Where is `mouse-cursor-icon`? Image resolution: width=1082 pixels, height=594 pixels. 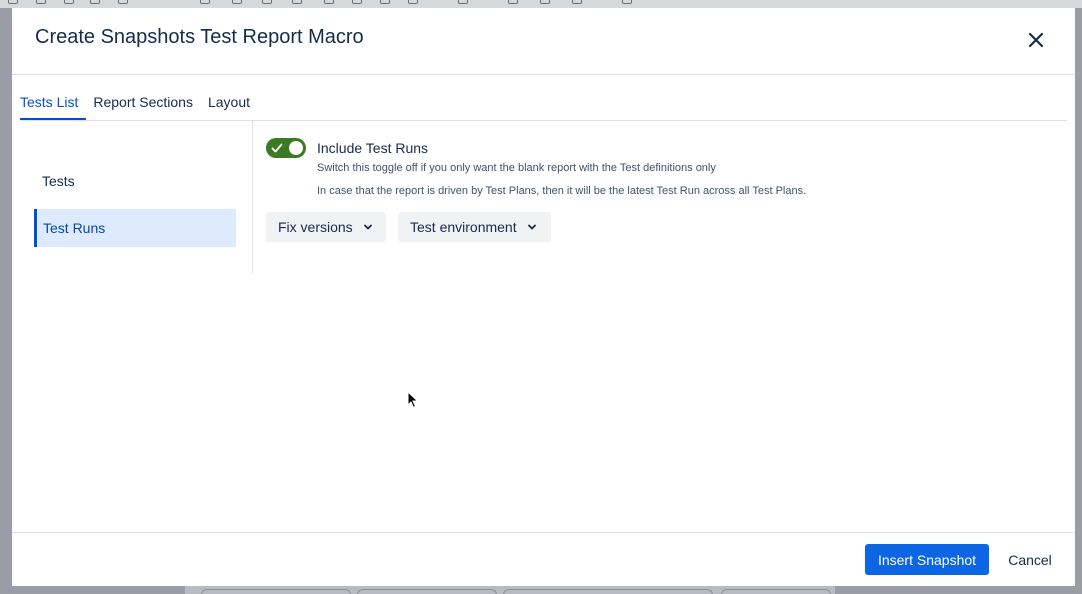
mouse-cursor-icon is located at coordinates (413, 400).